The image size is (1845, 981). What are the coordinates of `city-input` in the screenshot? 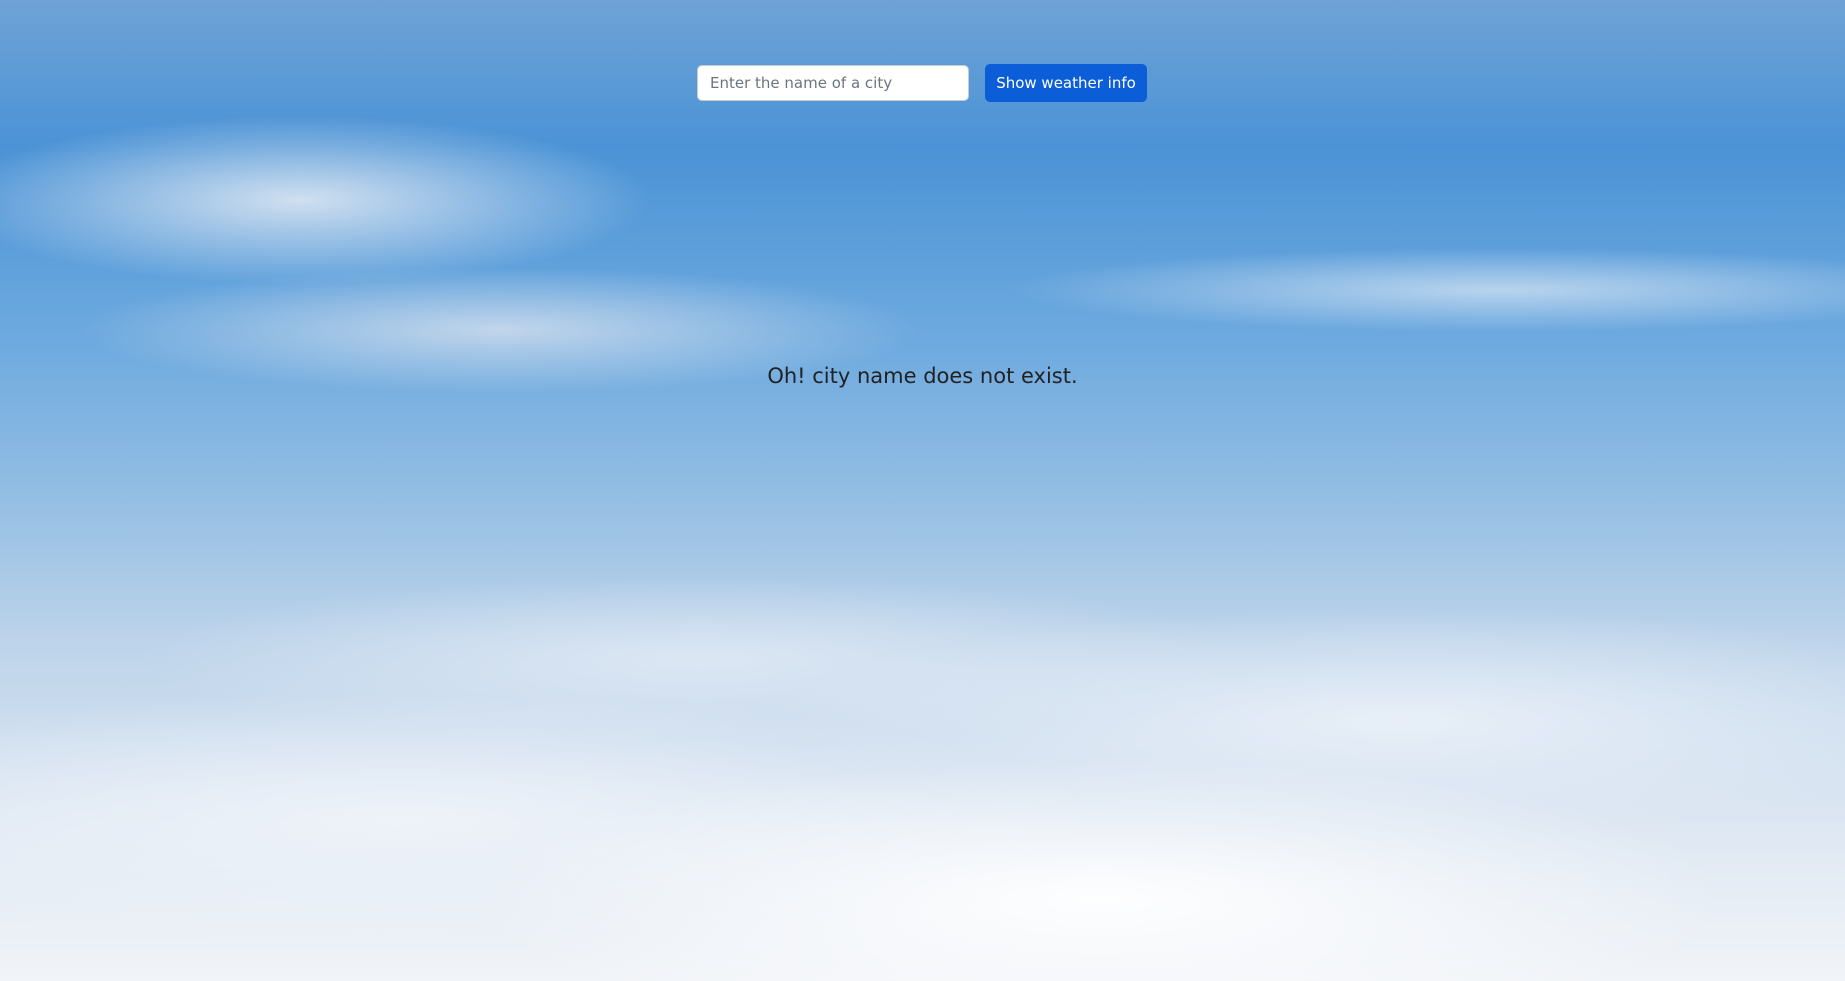 It's located at (833, 83).